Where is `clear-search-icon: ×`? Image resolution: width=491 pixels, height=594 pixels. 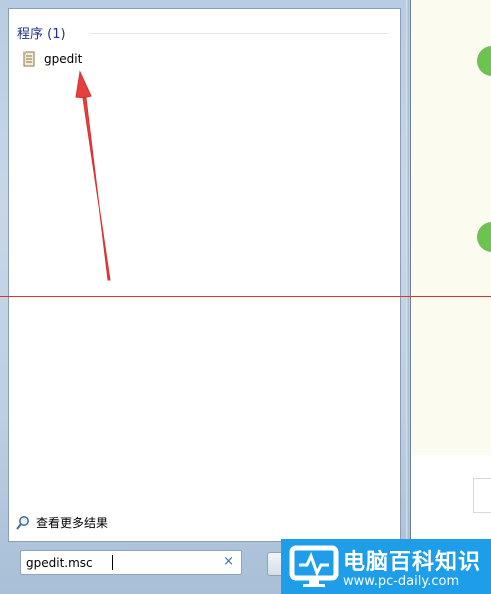
clear-search-icon: × is located at coordinates (228, 561).